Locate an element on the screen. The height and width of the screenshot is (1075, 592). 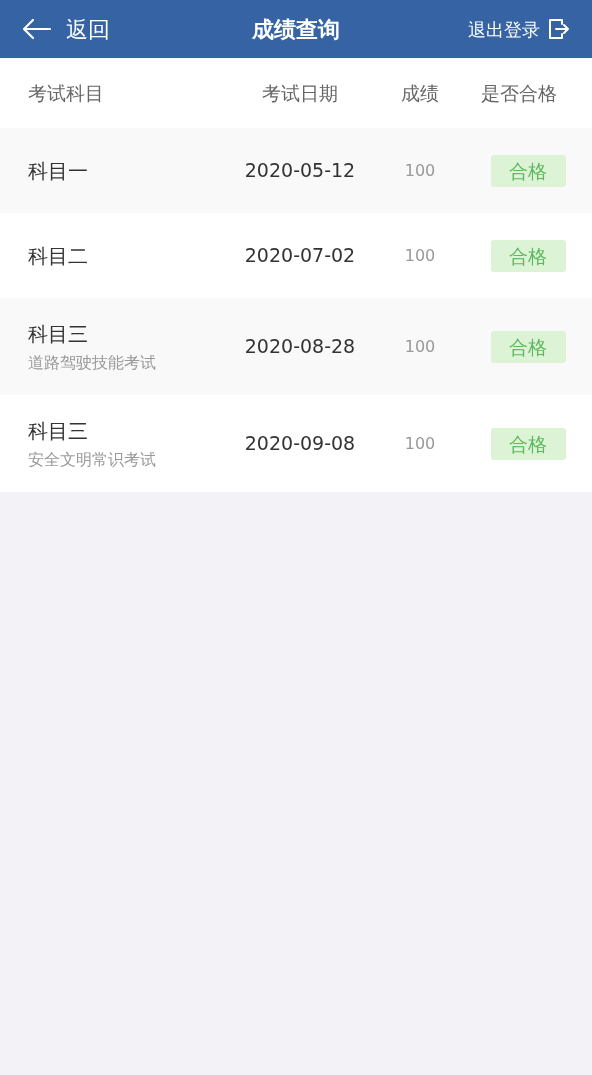
back-button: 返回 is located at coordinates (66, 29).